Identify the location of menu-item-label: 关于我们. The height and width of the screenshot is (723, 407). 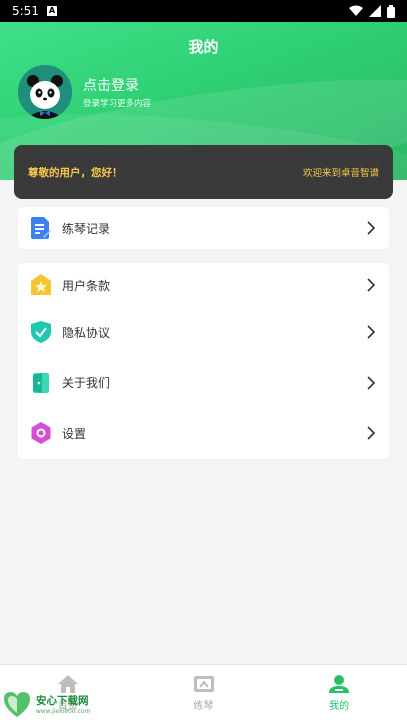
(86, 383).